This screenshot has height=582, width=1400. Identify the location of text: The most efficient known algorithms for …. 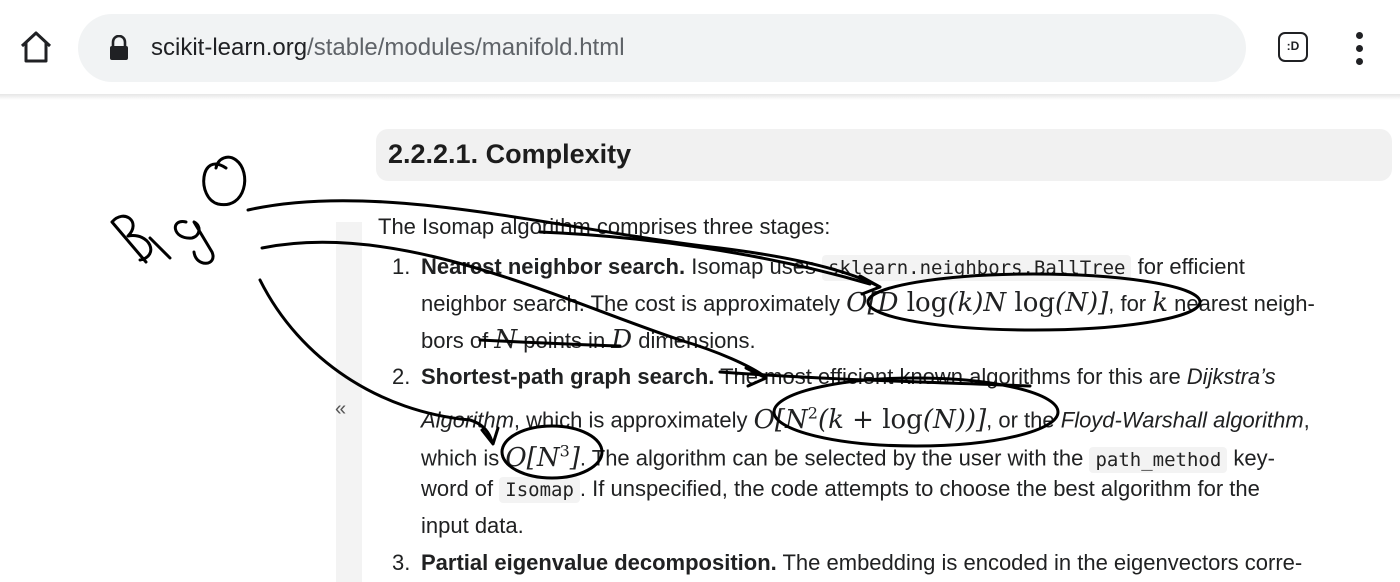
(950, 376).